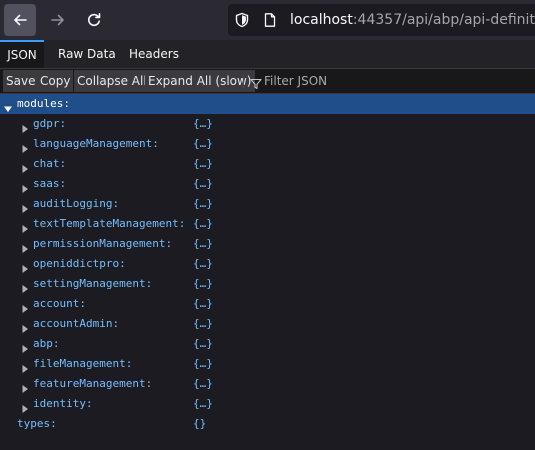 The height and width of the screenshot is (450, 535). I want to click on filter-json-input, so click(394, 81).